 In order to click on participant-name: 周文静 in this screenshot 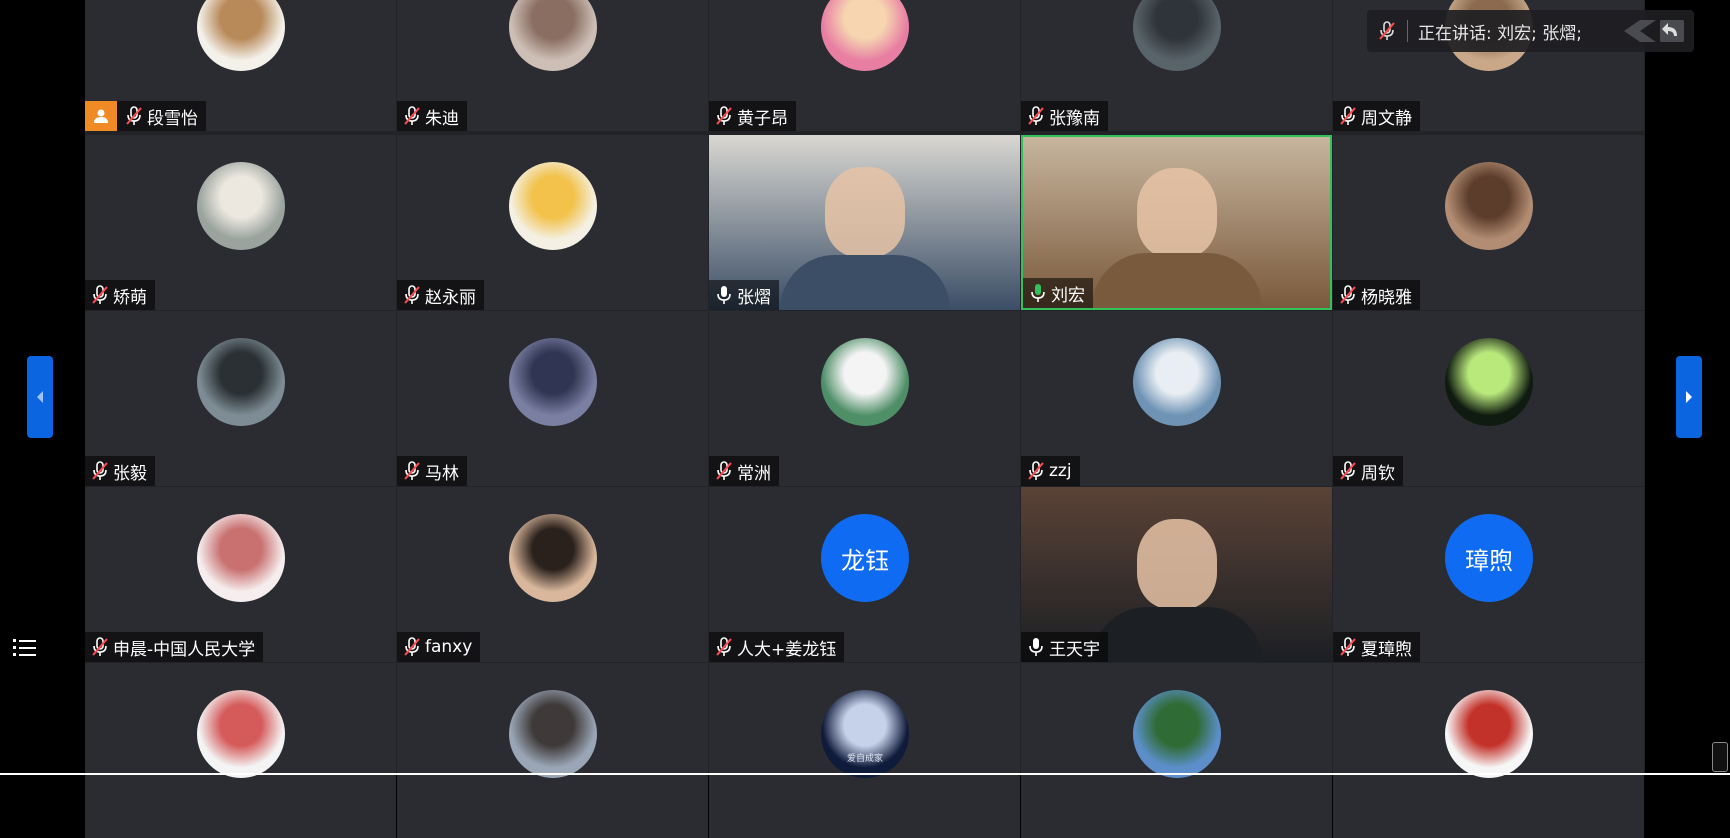, I will do `click(1386, 118)`.